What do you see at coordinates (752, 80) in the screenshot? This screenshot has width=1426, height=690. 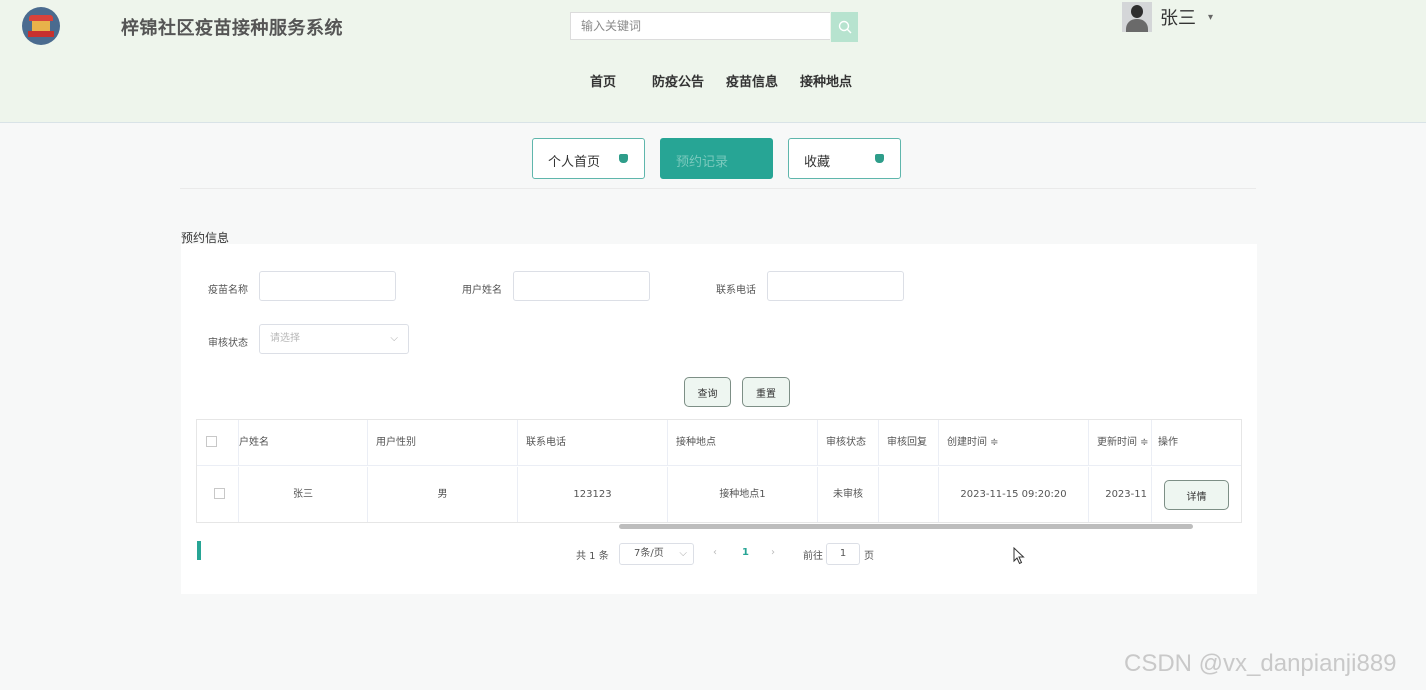 I see `nav-item-vaccine-info: 疫苗信息` at bounding box center [752, 80].